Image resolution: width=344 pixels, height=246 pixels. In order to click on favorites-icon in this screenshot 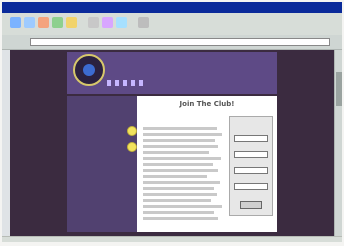, I will do `click(107, 22)`.